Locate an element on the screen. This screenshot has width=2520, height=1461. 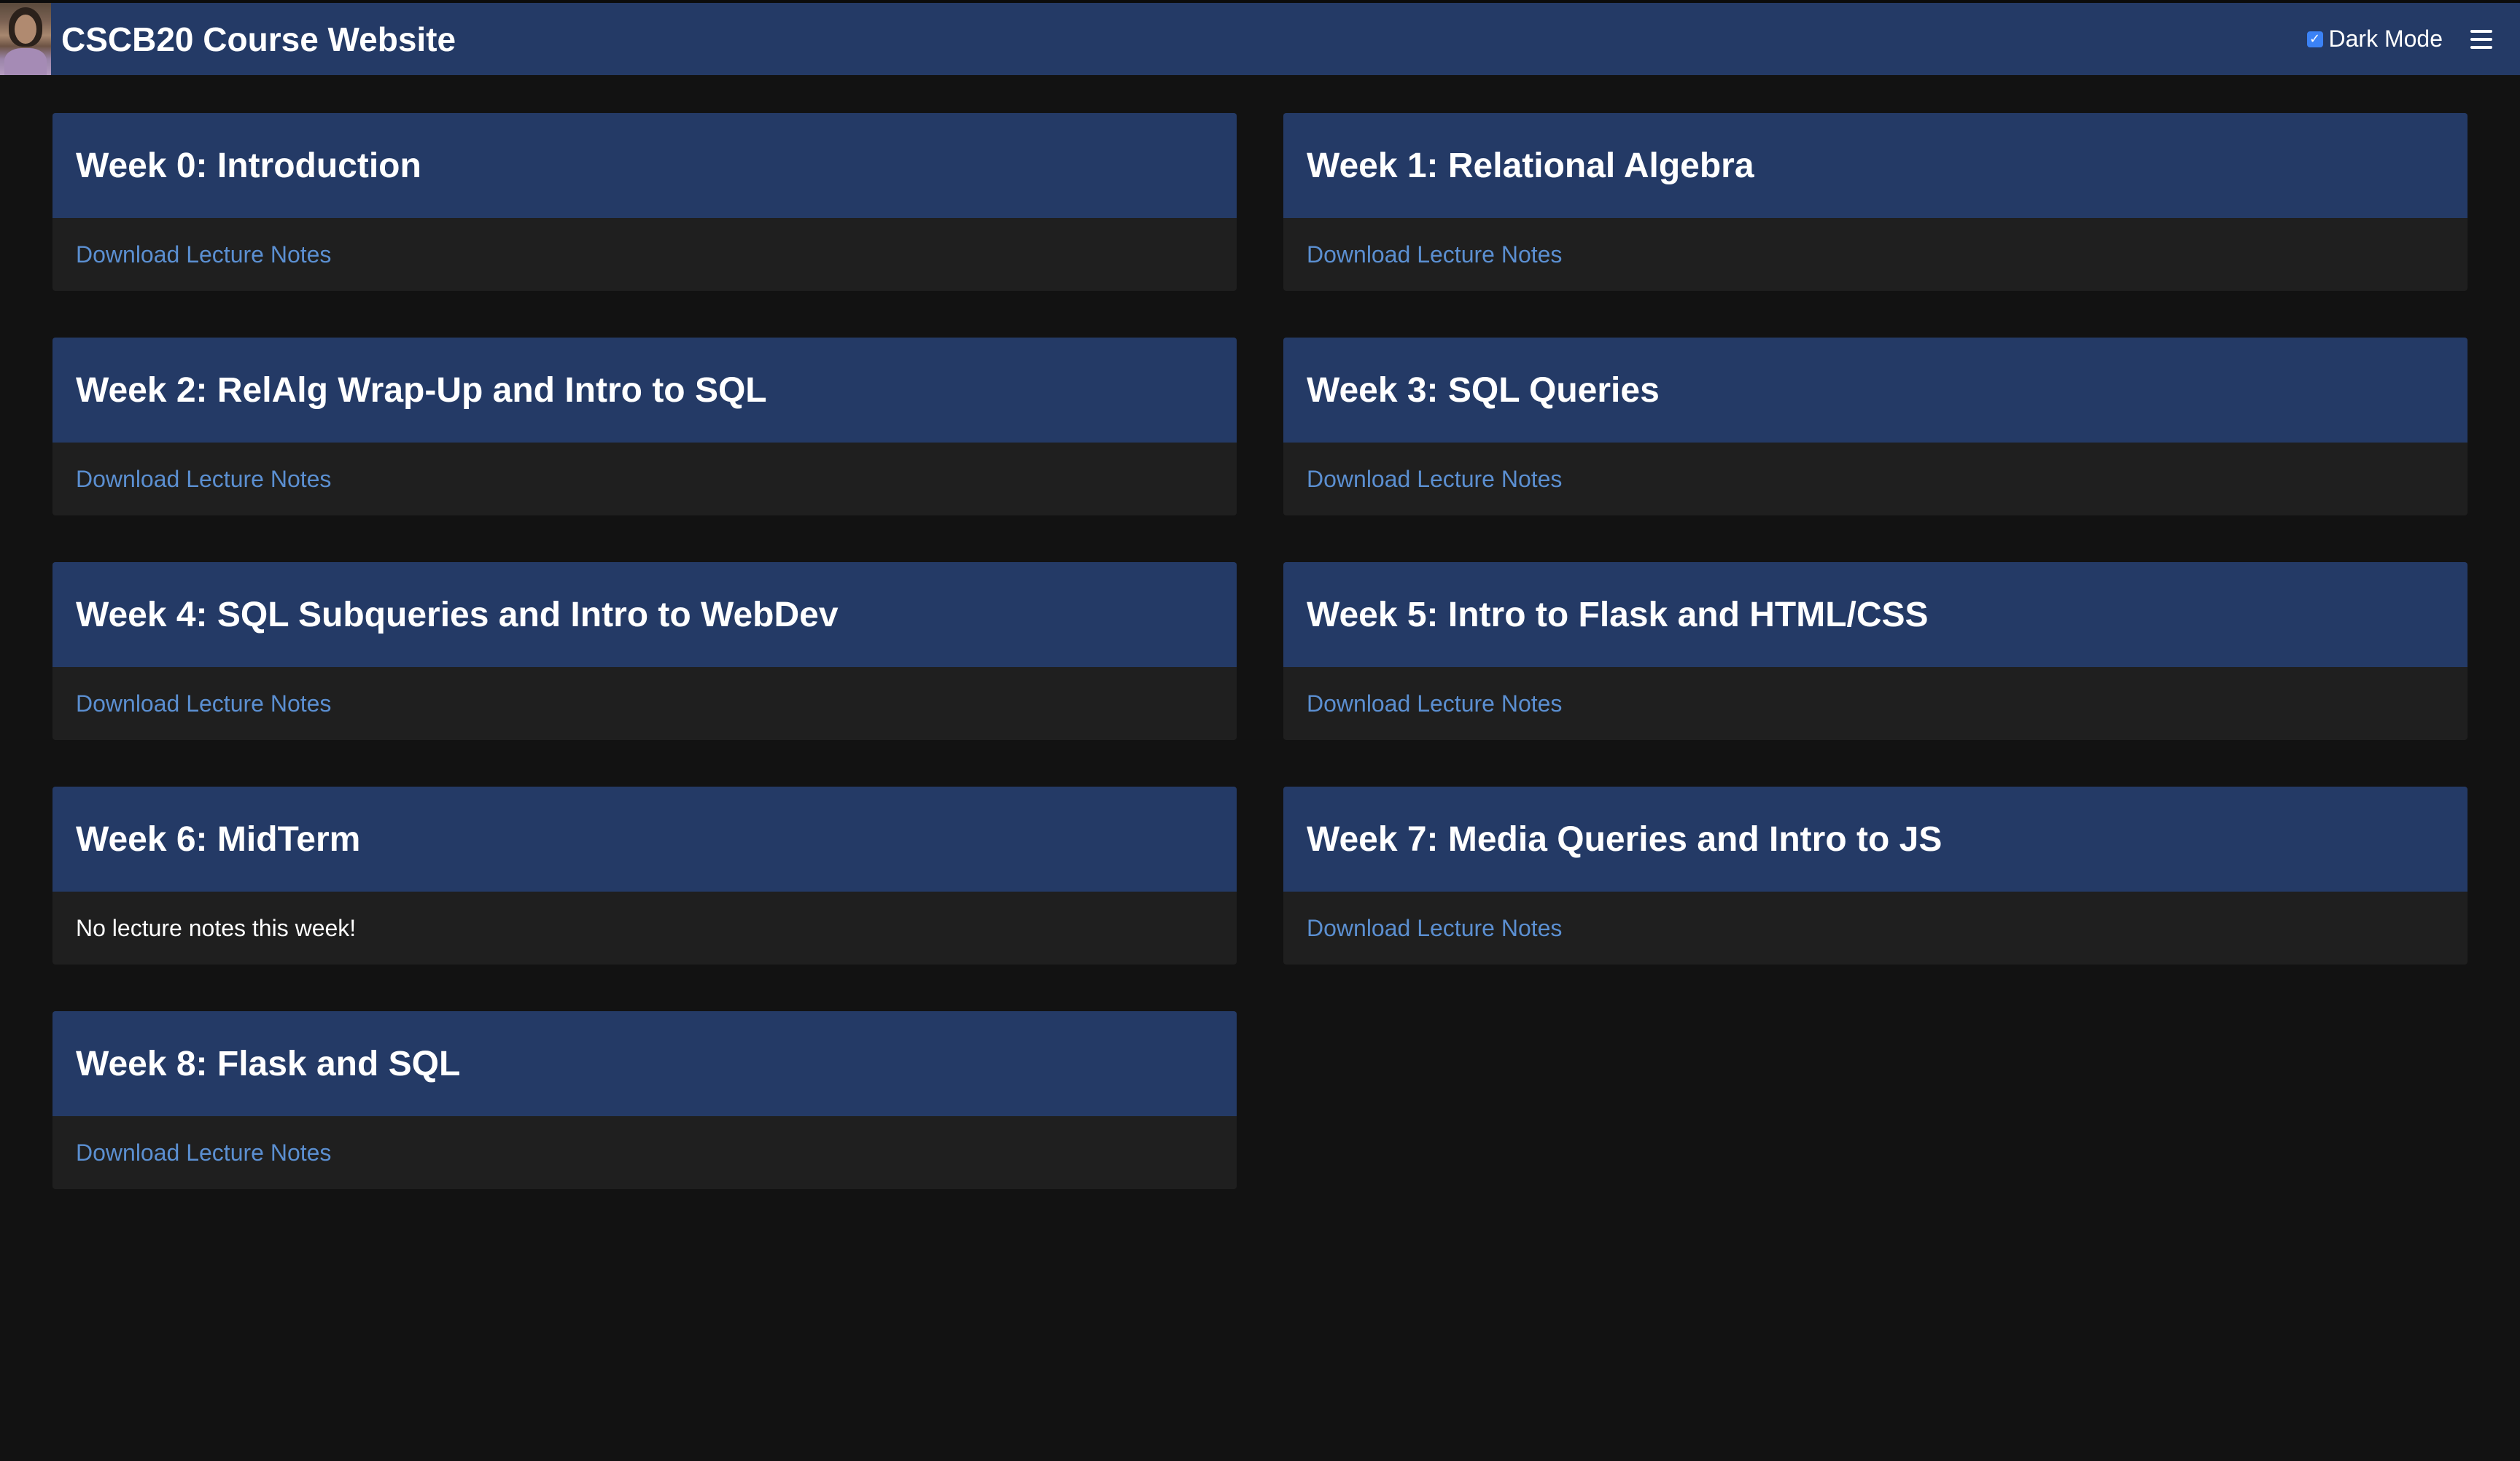
site-title: CSCB20 Course Website is located at coordinates (258, 39).